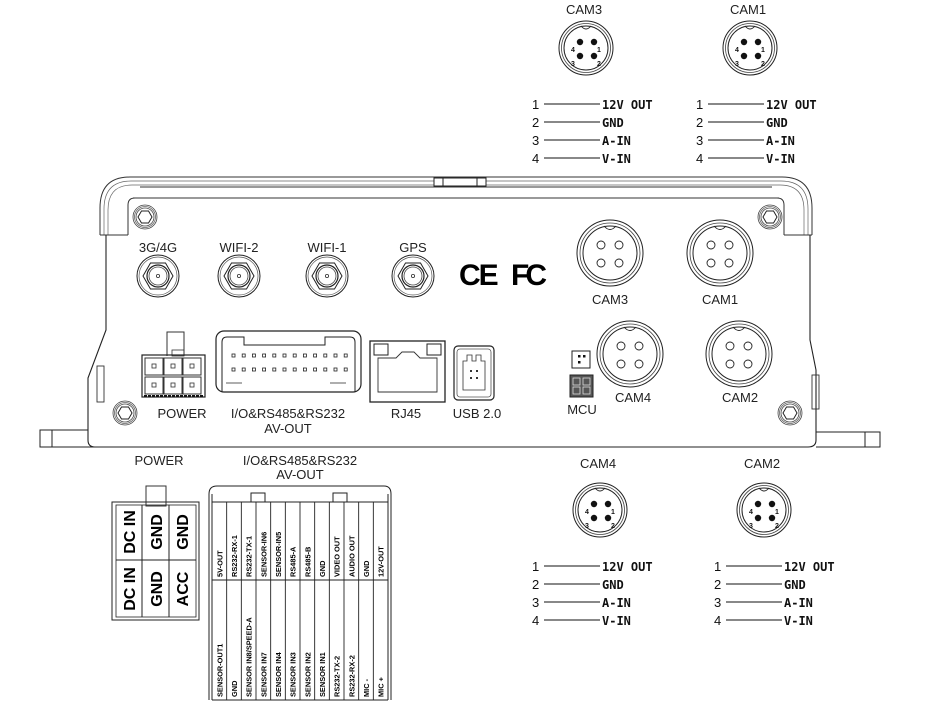 This screenshot has height=706, width=943. Describe the element at coordinates (322, 674) in the screenshot. I see `io-pin-label: SENSOR IN1` at that location.